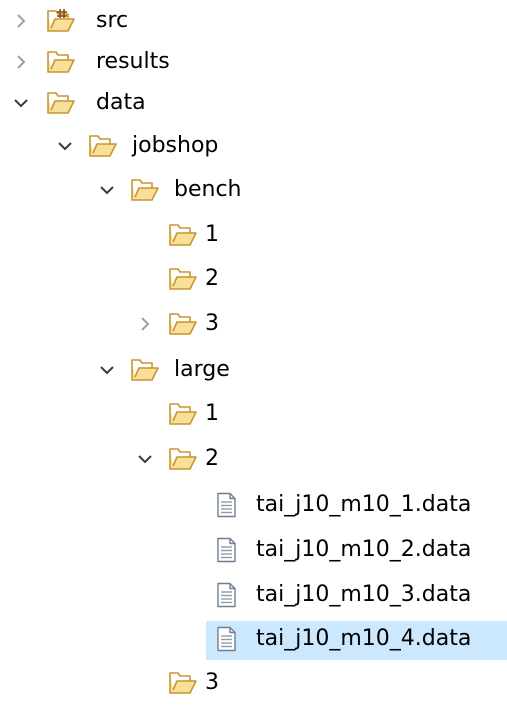  What do you see at coordinates (364, 594) in the screenshot?
I see `tree-item-label: tai_j10_m10_3.data` at bounding box center [364, 594].